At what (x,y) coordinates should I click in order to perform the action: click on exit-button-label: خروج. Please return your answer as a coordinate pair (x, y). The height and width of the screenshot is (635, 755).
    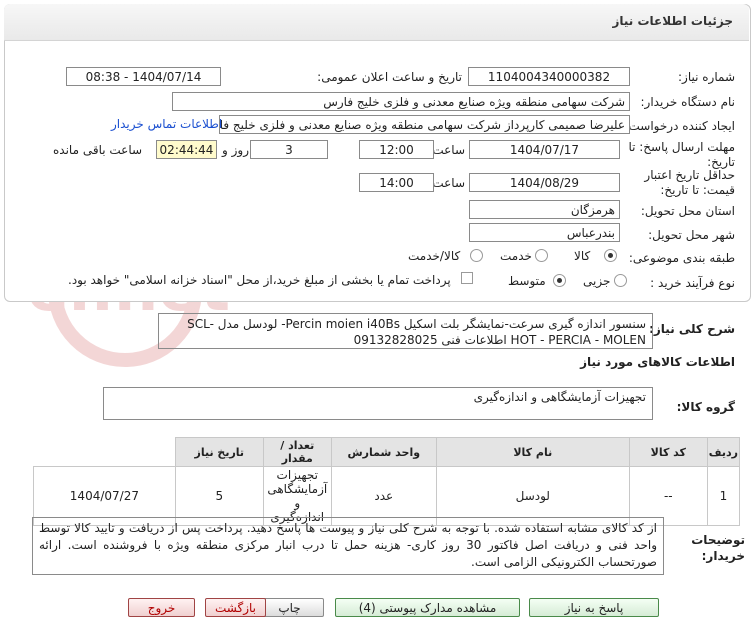
    Looking at the image, I should click on (161, 608).